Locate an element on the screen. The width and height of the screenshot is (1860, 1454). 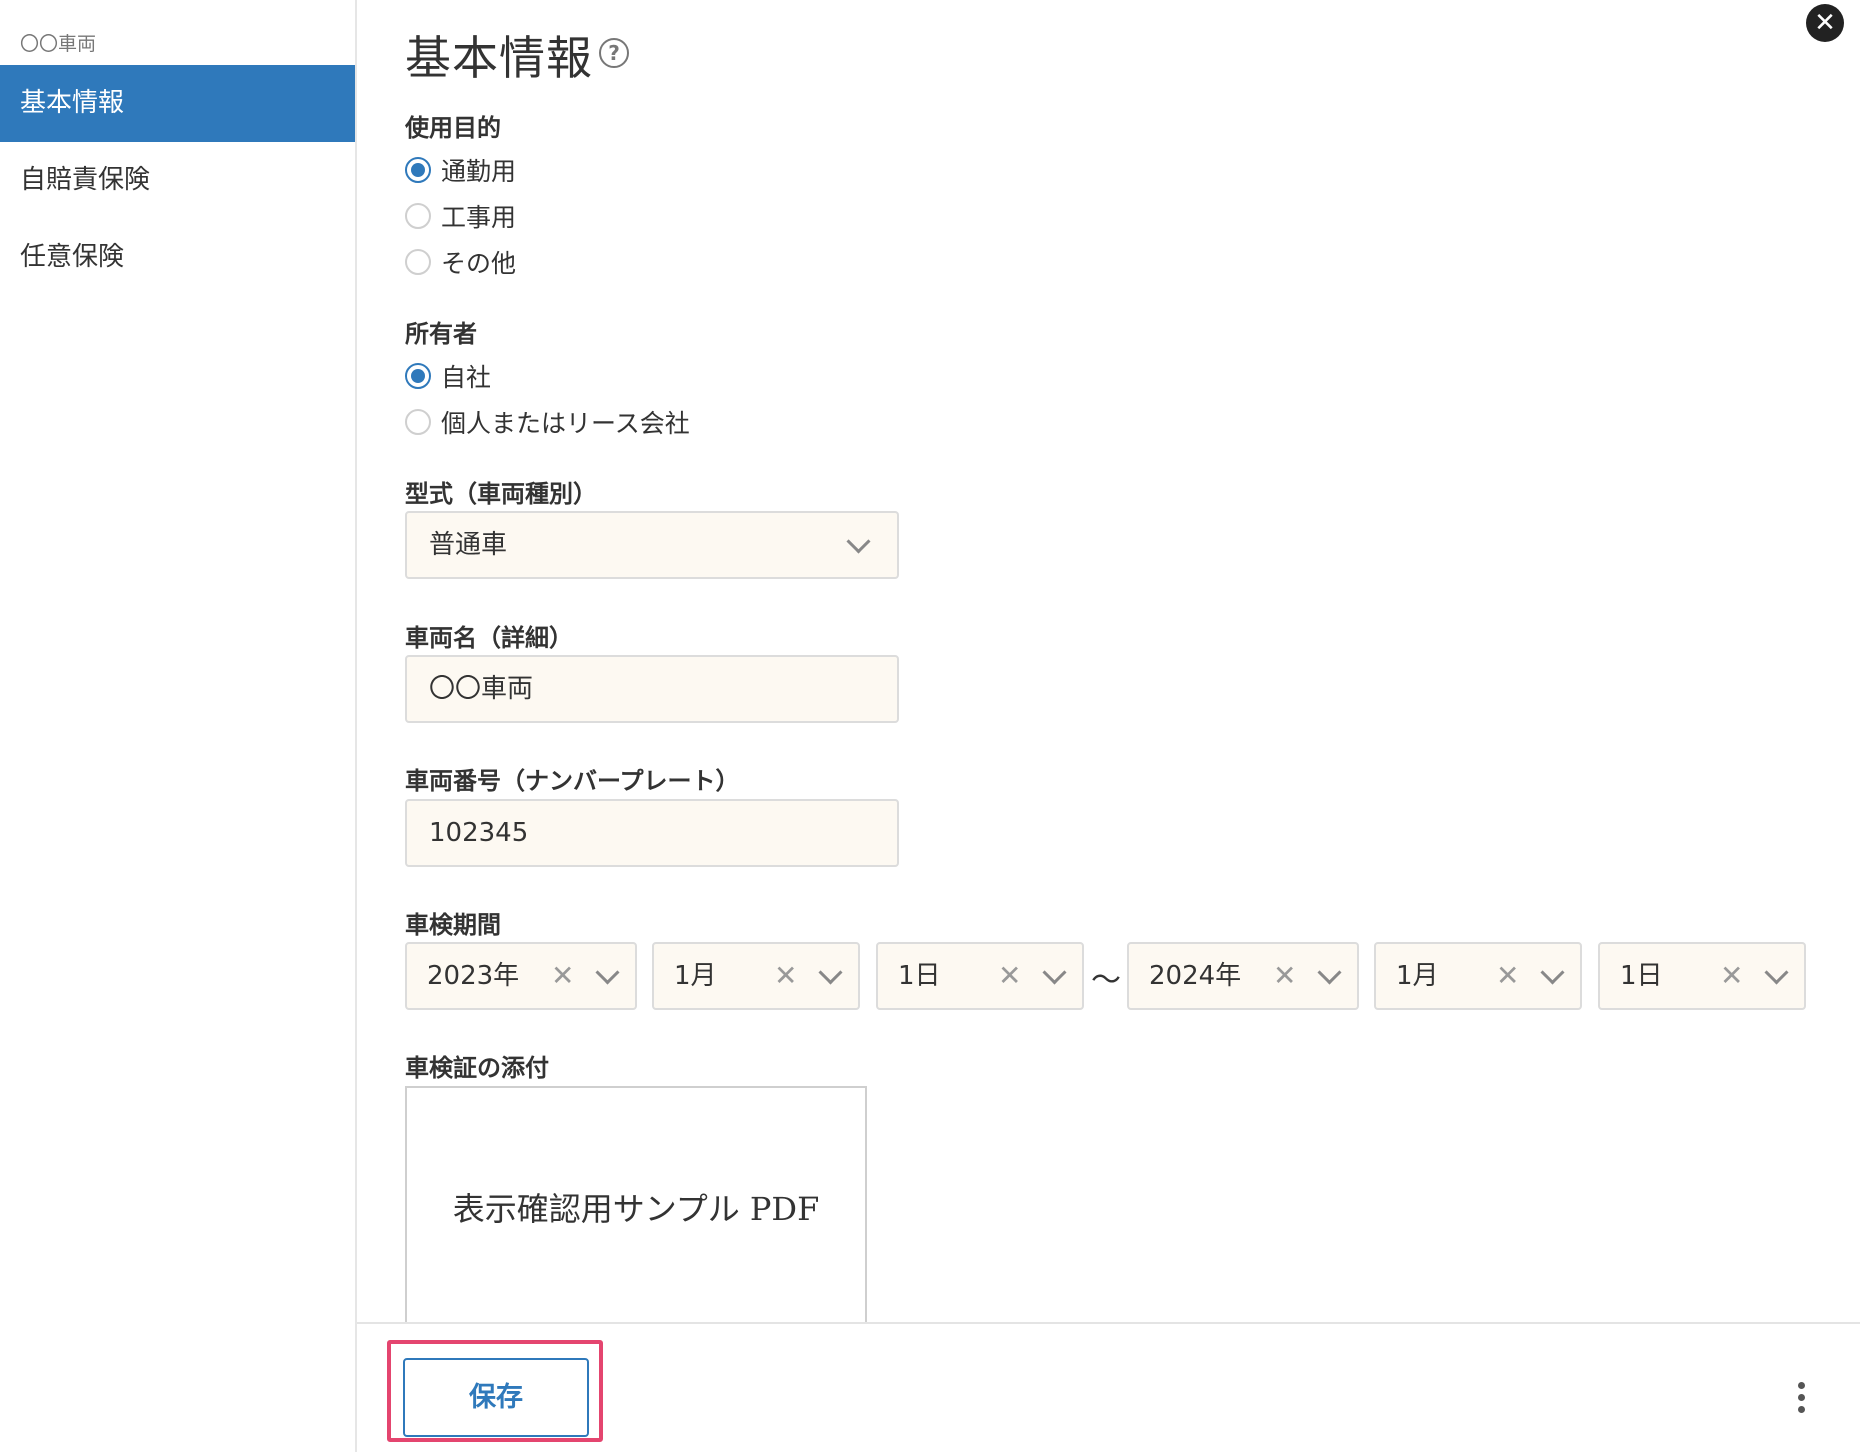
end-day-value: 1日 is located at coordinates (1641, 976).